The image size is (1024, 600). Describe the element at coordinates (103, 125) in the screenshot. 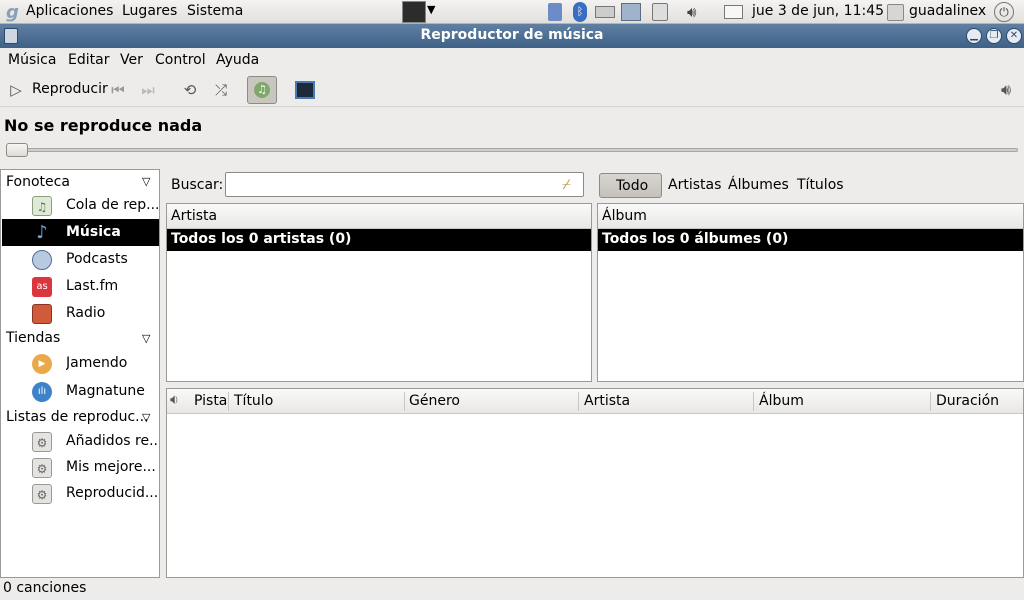

I see `now-playing-label: No se reproduce nada` at that location.